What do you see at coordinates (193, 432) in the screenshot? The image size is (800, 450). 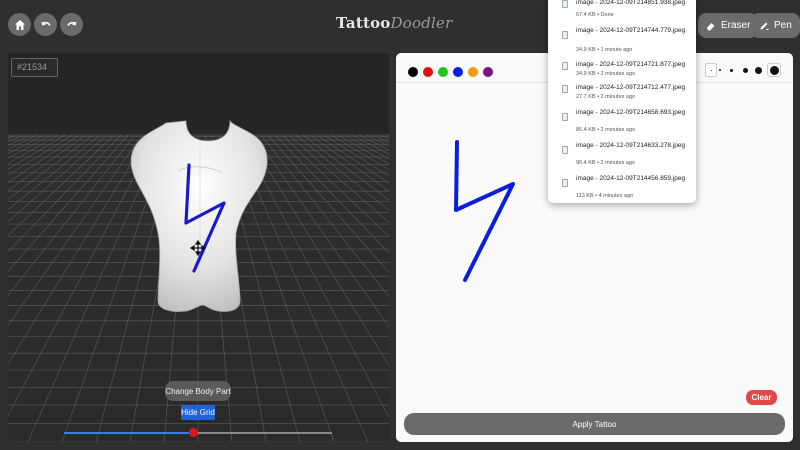 I see `slider-thumb` at bounding box center [193, 432].